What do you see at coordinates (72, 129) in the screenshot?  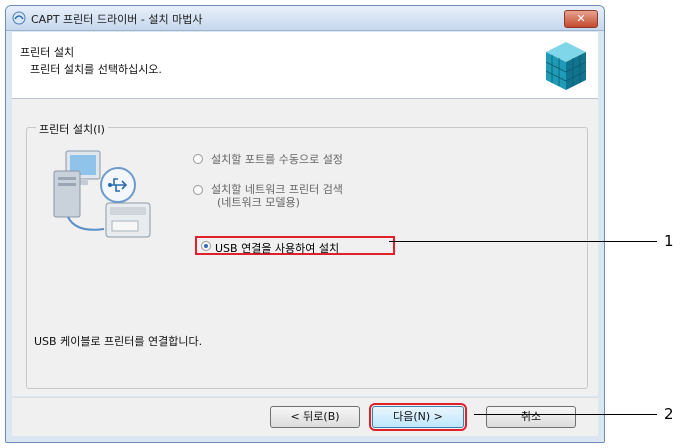 I see `group-label: 프린터 설치(I)` at bounding box center [72, 129].